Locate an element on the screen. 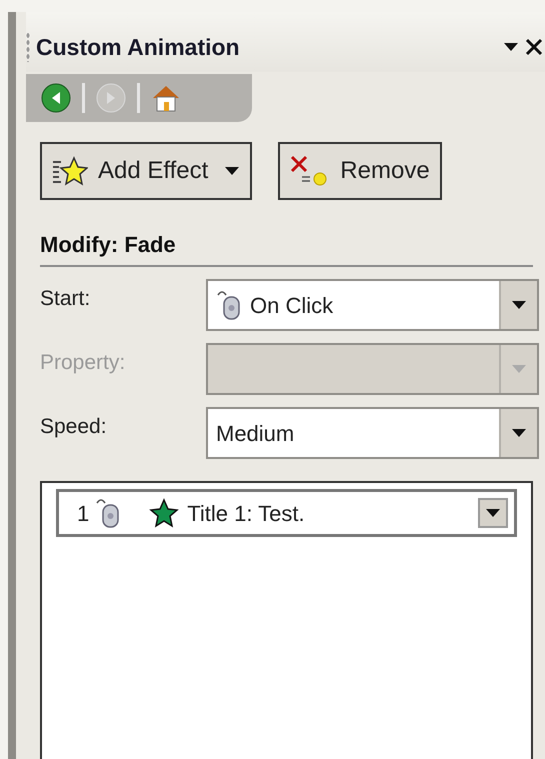 The height and width of the screenshot is (759, 545). effect-item: 1 Title 1: Test. is located at coordinates (286, 513).